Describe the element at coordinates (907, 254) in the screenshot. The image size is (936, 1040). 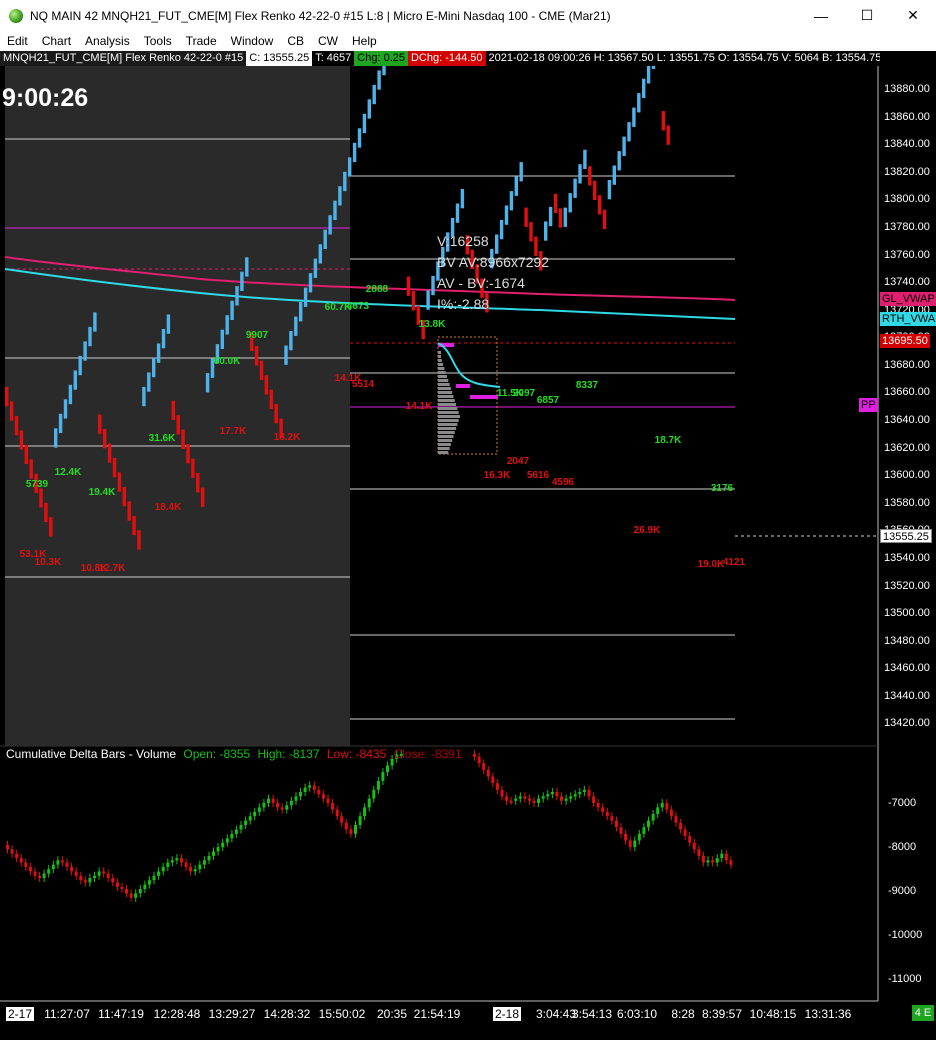
I see `price-tick-label: 13760.00` at that location.